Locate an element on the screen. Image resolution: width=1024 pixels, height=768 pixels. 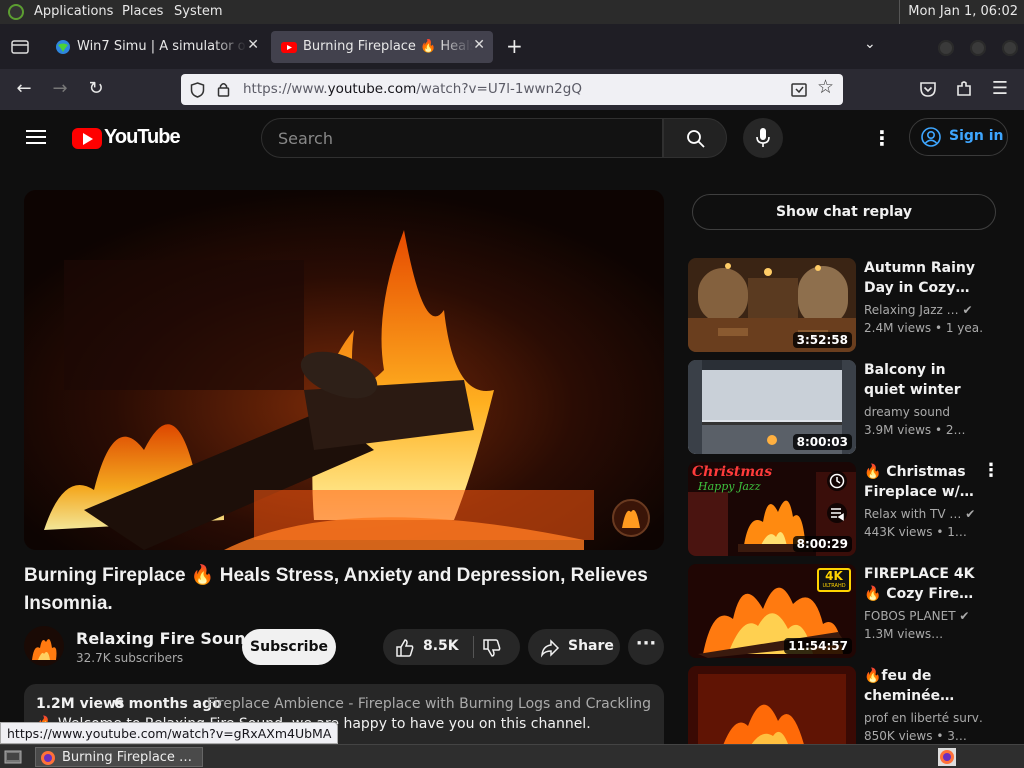
share-button: Share is located at coordinates (574, 647).